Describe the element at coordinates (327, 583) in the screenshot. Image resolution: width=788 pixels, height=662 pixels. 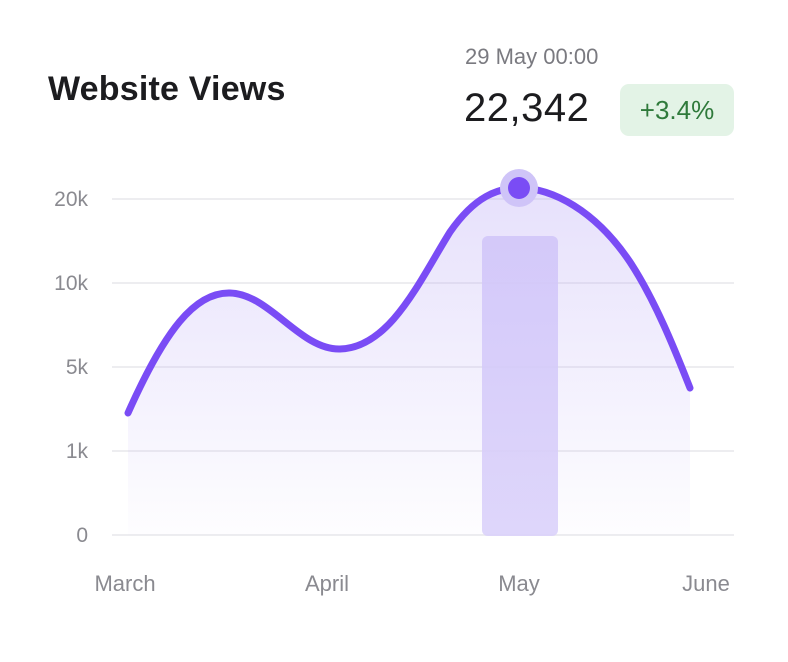
I see `x-tick-label: April` at that location.